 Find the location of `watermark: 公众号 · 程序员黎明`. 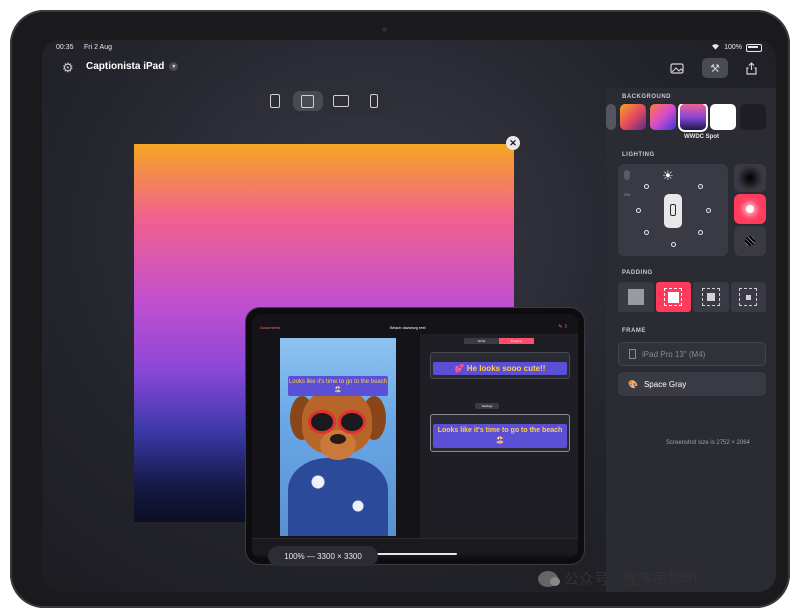

watermark: 公众号 · 程序员黎明 is located at coordinates (617, 578).